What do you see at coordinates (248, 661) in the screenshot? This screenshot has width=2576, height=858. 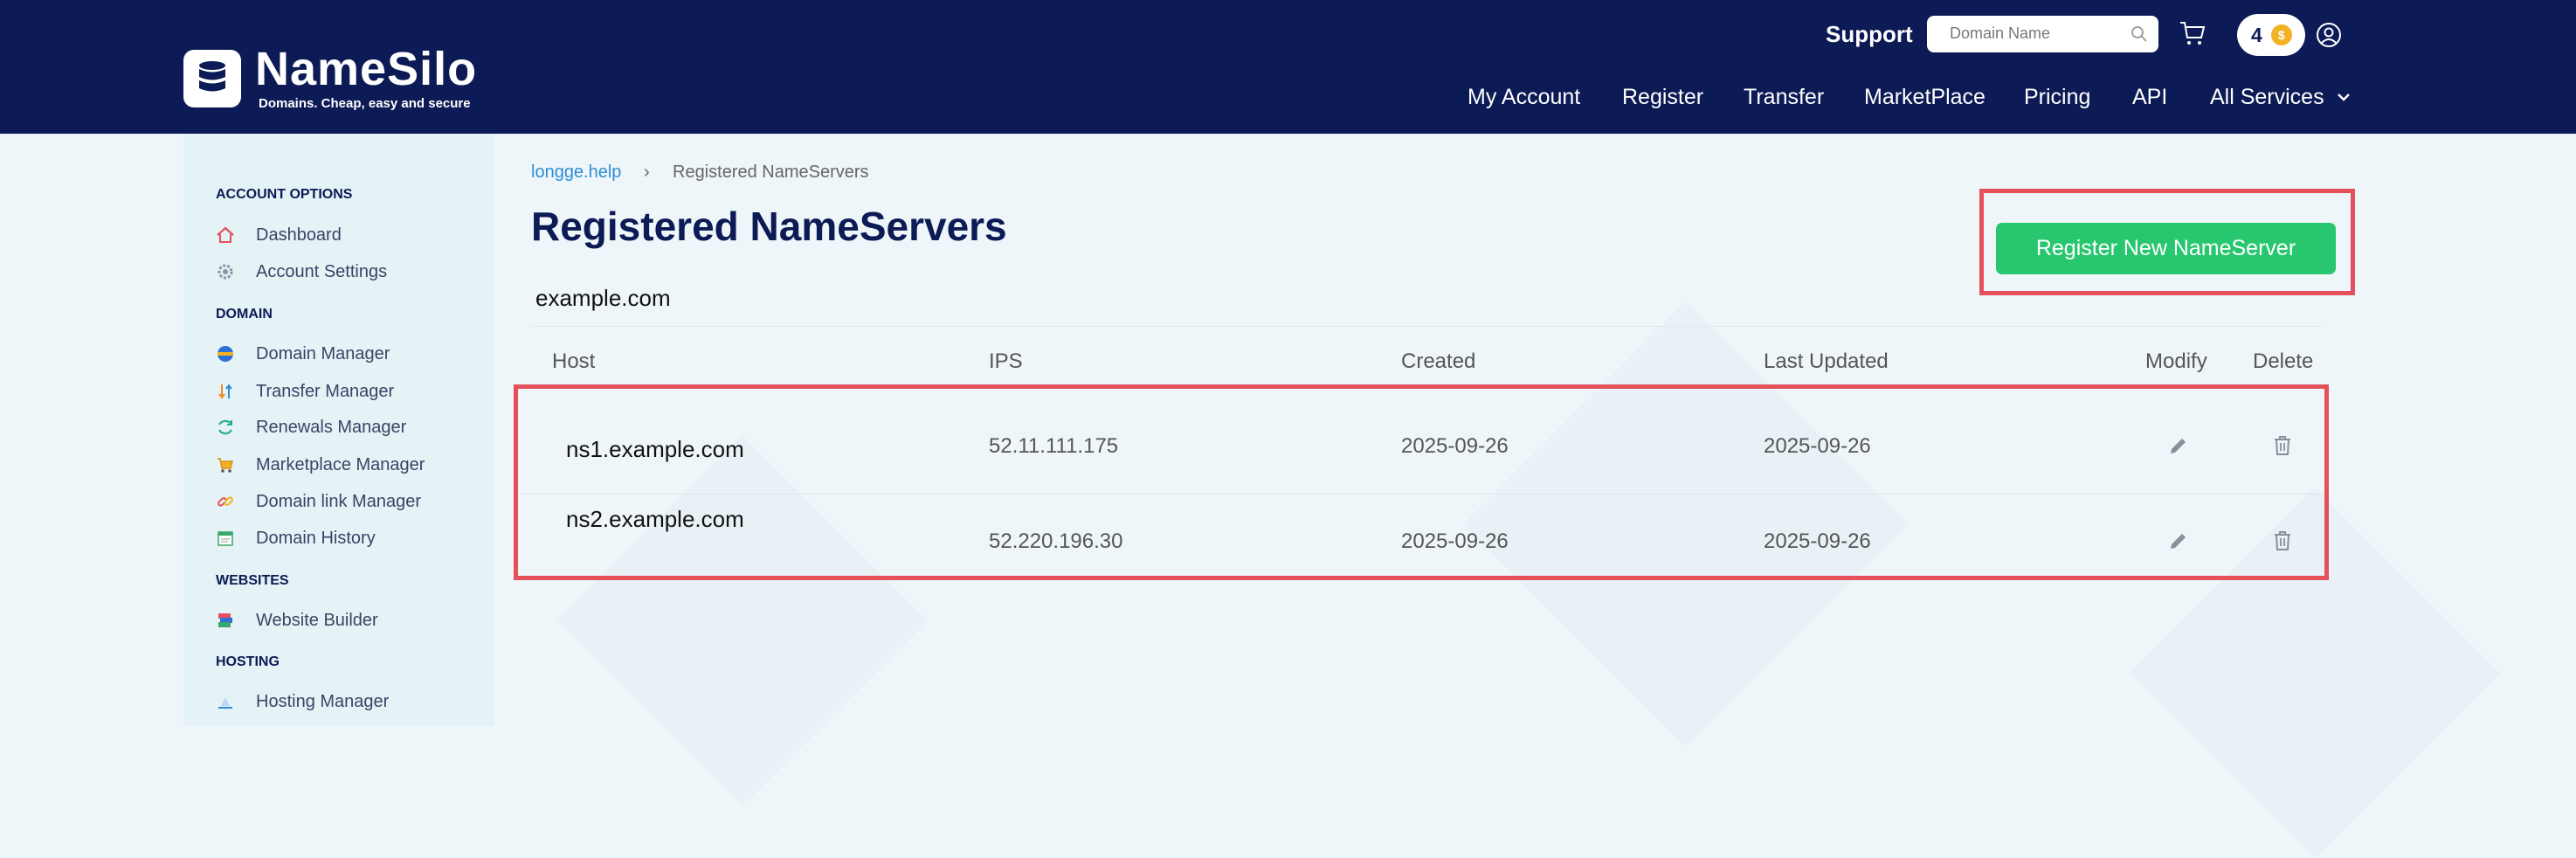 I see `sidebar-section-hosting: HOSTING` at bounding box center [248, 661].